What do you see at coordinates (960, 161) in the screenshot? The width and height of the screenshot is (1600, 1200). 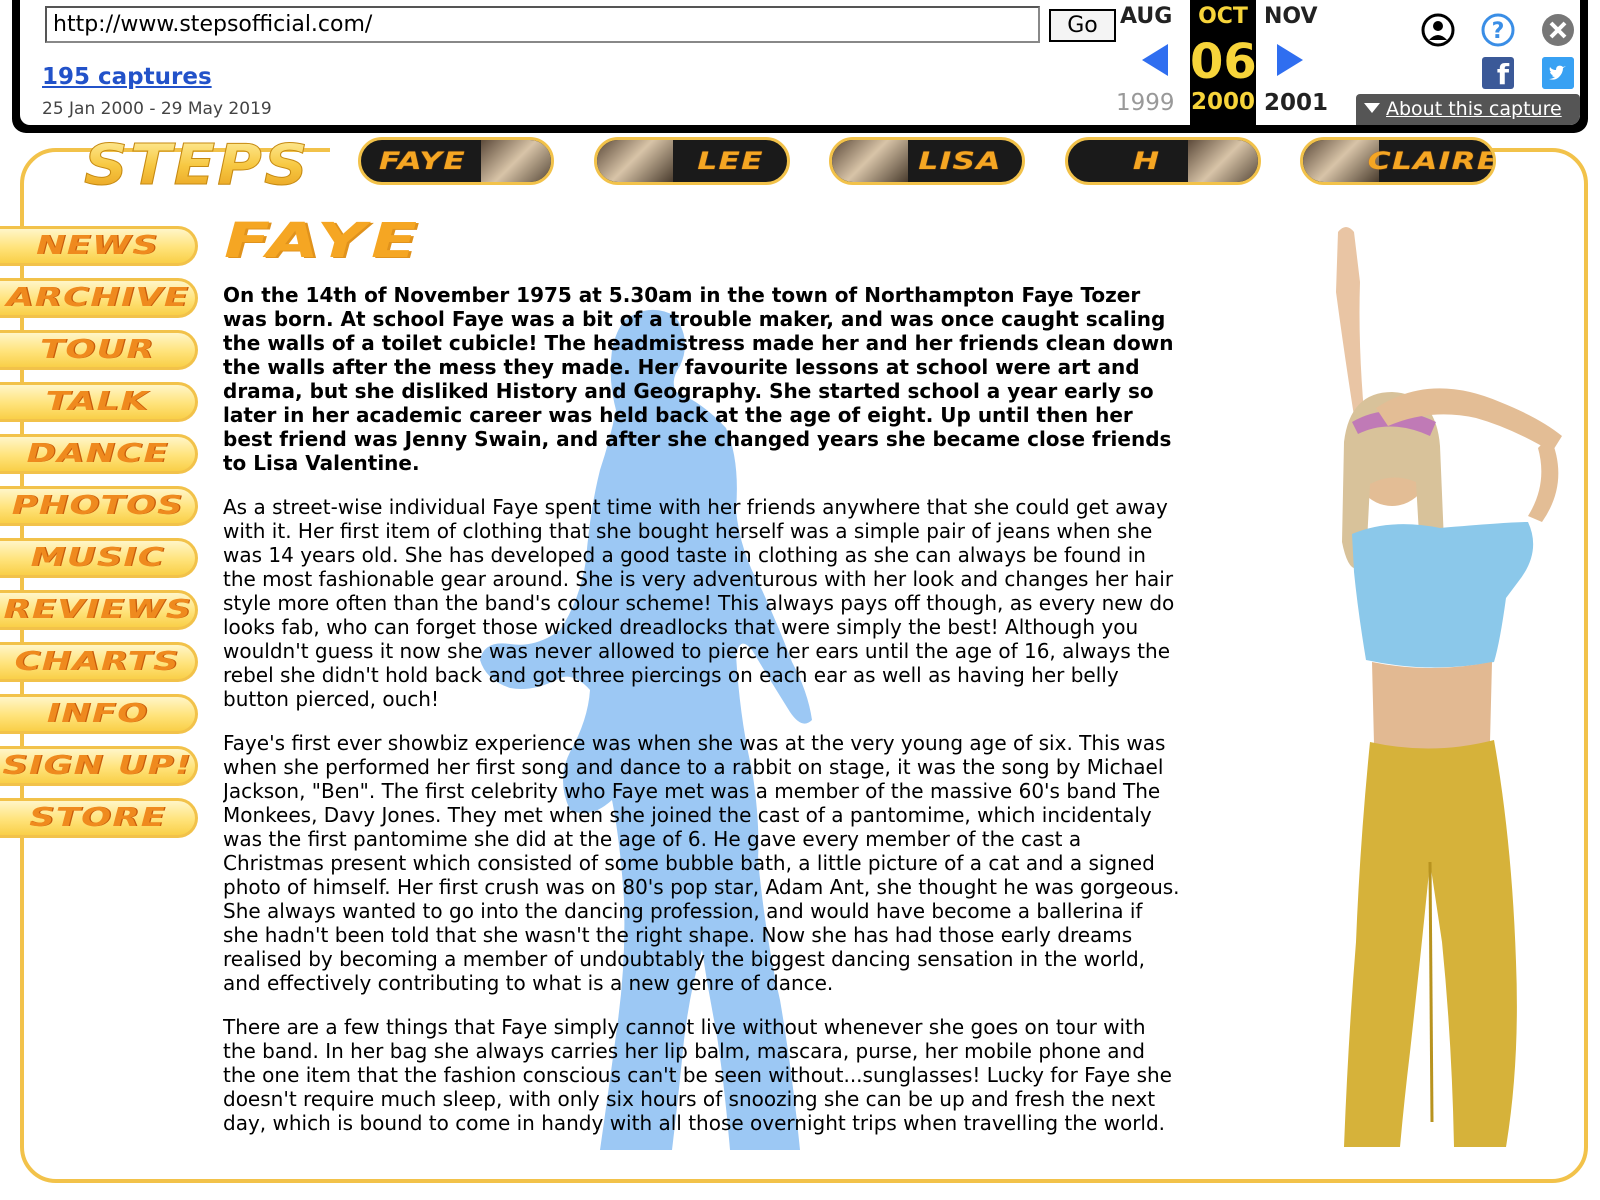 I see `member-tab-label: LISA` at bounding box center [960, 161].